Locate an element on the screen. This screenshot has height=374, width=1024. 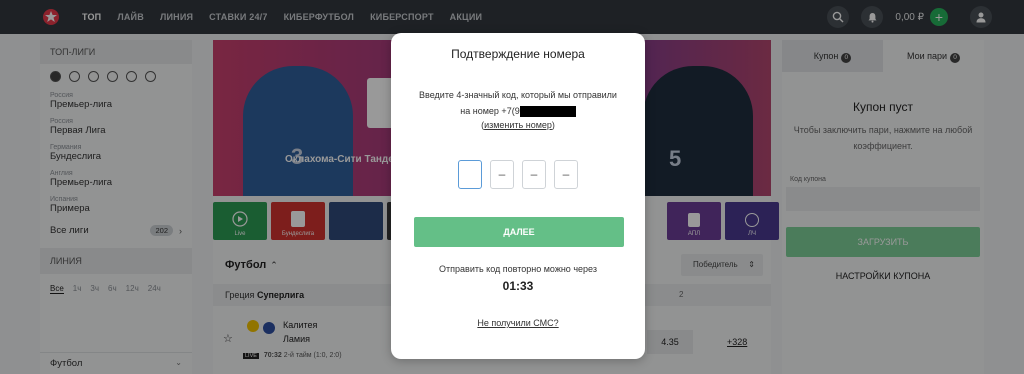
next-button: ДАЛЕЕ is located at coordinates (519, 232).